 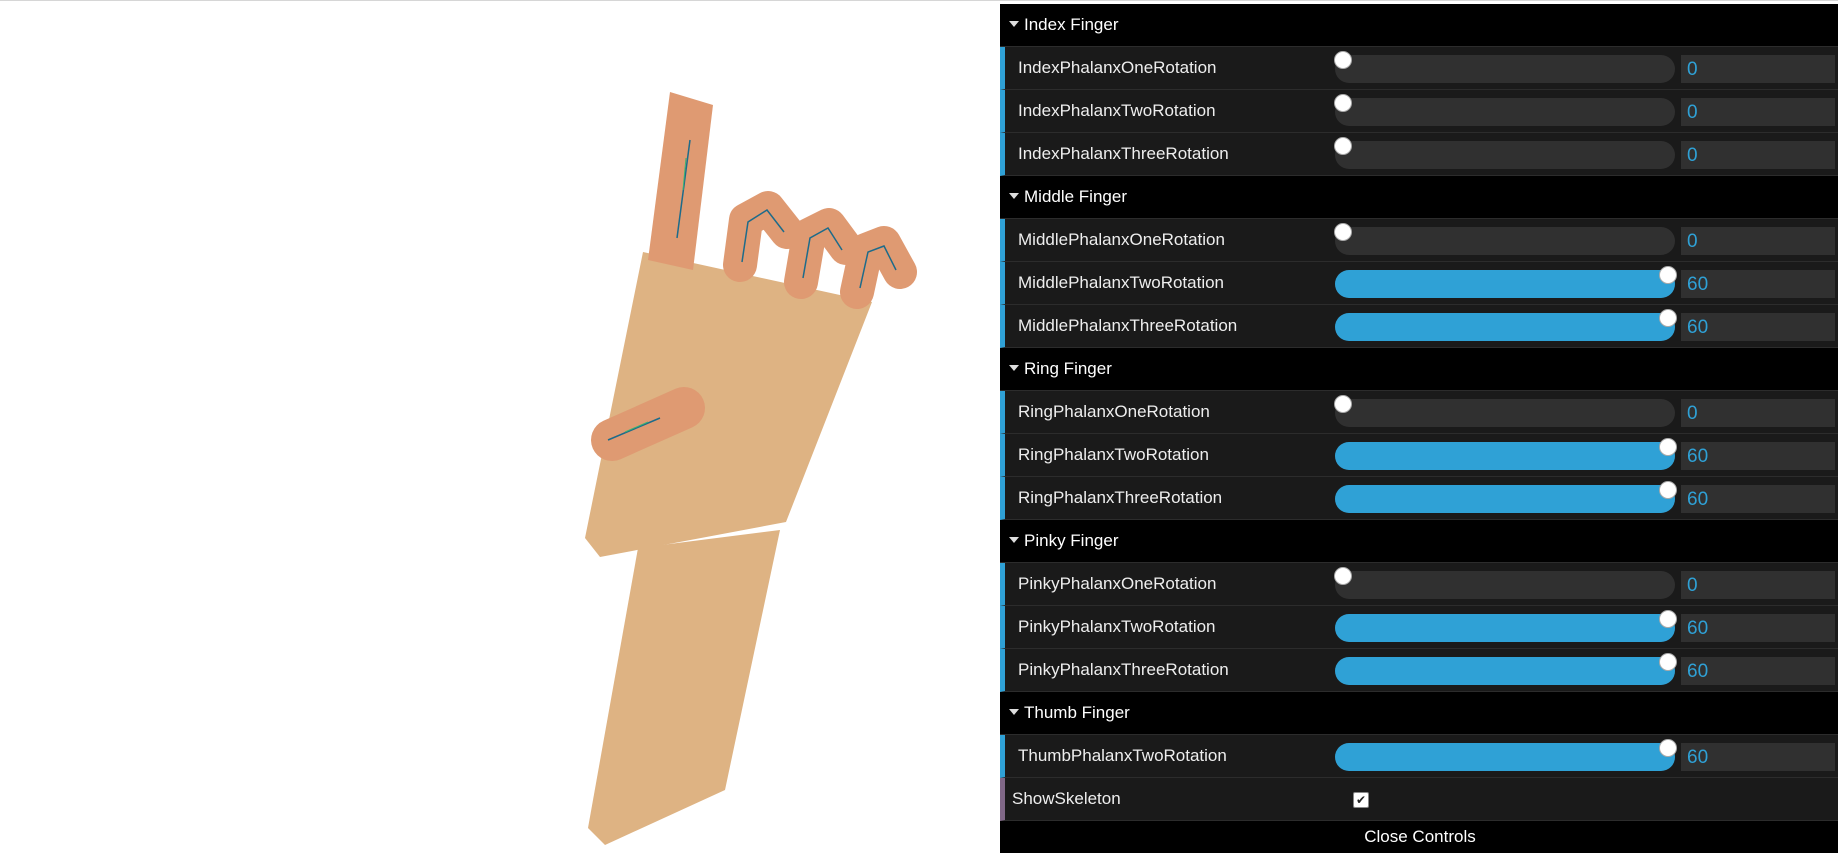 I want to click on control-label: PinkyPhalanxTwoRotation, so click(x=1117, y=626).